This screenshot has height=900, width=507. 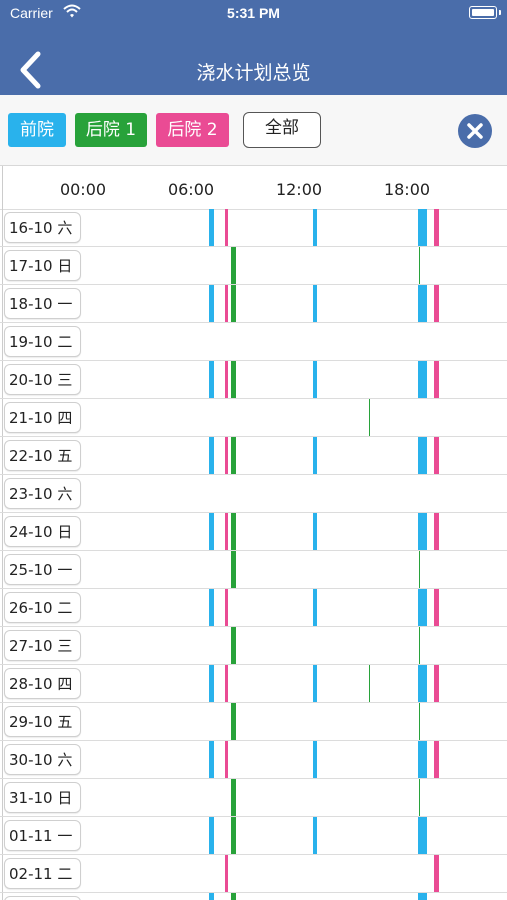 What do you see at coordinates (42, 569) in the screenshot?
I see `date-label: 25-10 一` at bounding box center [42, 569].